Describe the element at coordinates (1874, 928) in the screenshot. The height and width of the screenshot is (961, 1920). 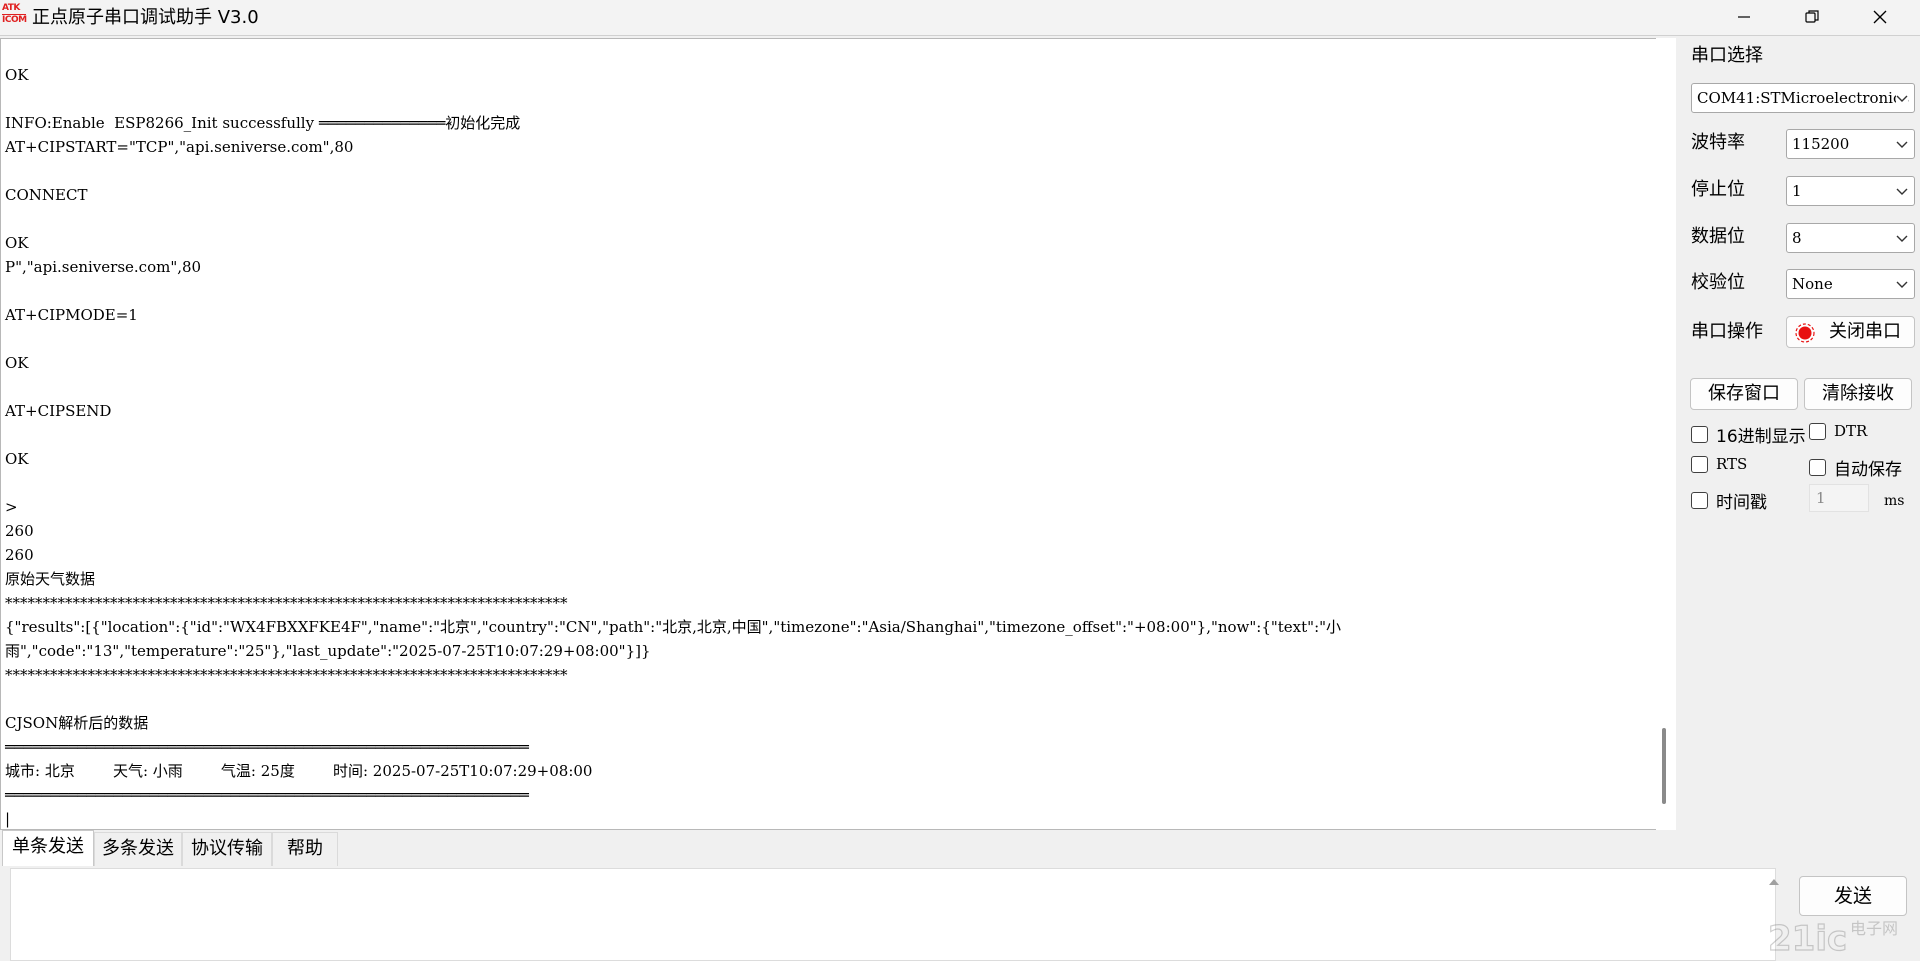
I see `svg-text: 电子网` at that location.